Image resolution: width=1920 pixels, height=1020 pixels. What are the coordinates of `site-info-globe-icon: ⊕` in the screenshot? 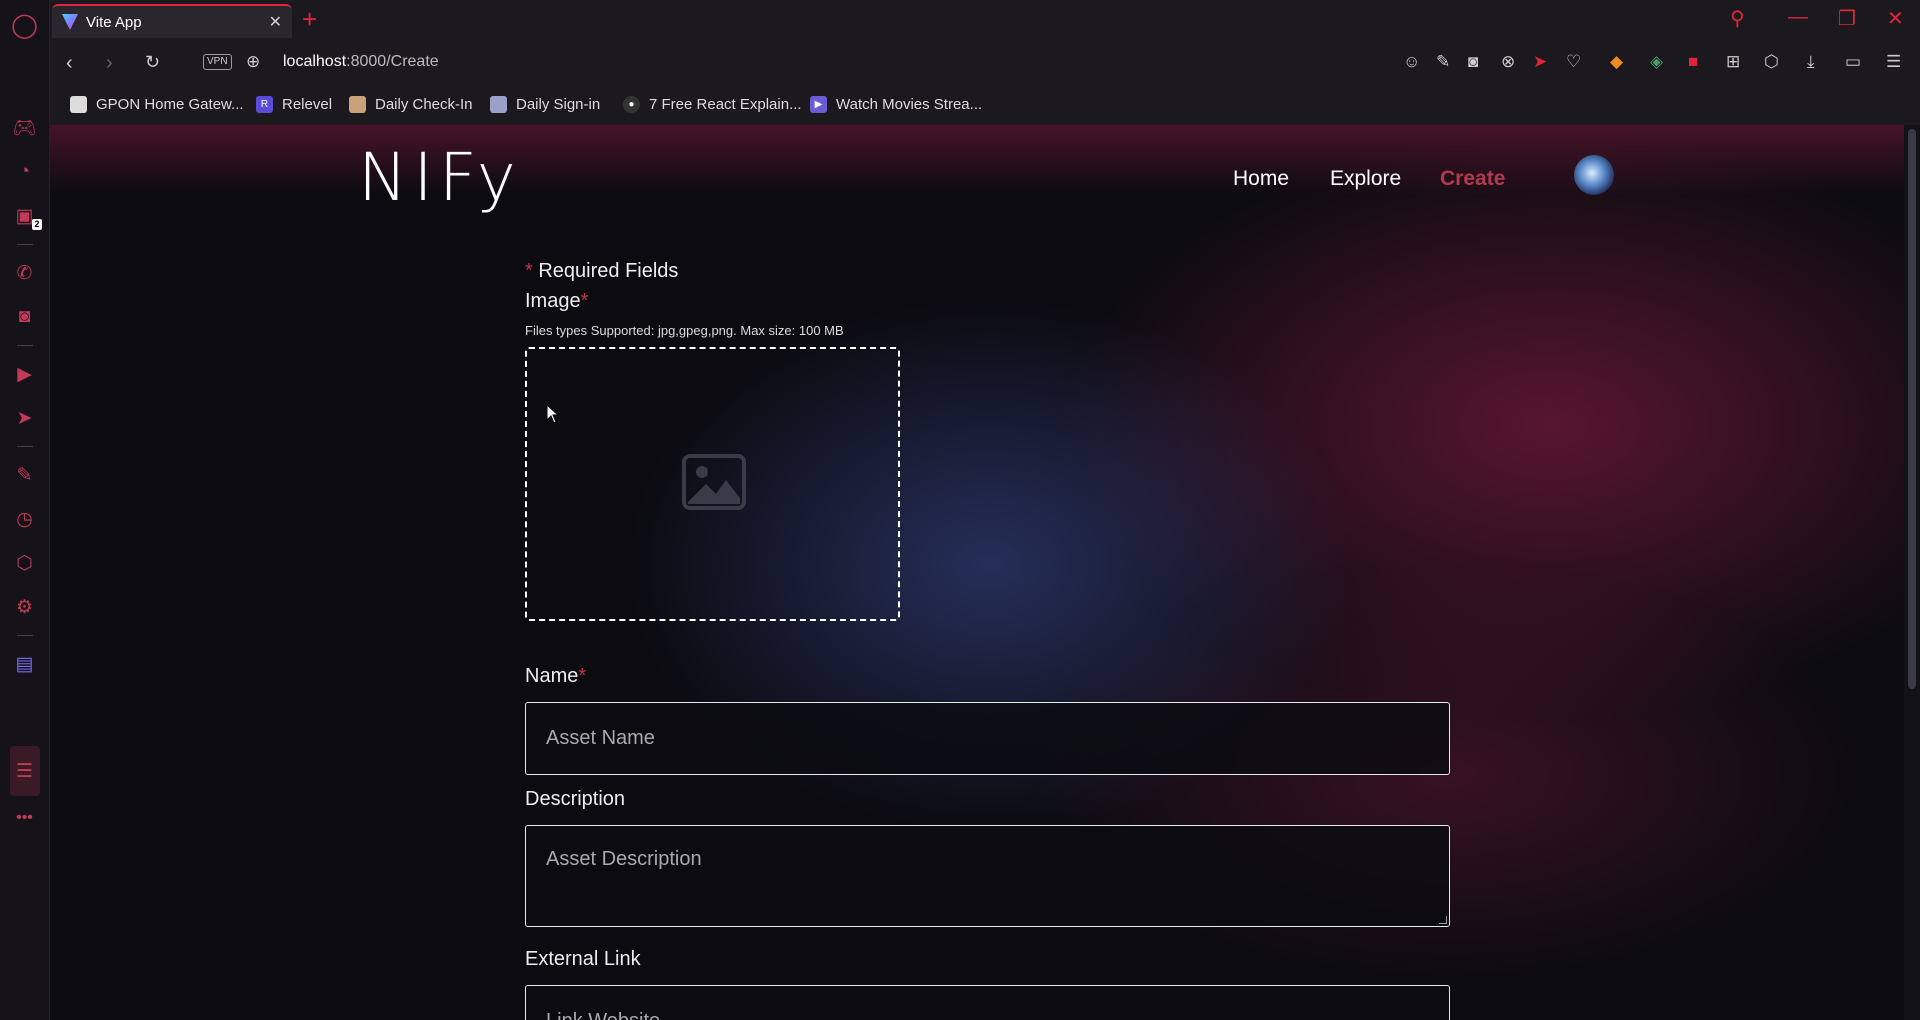 It's located at (253, 62).